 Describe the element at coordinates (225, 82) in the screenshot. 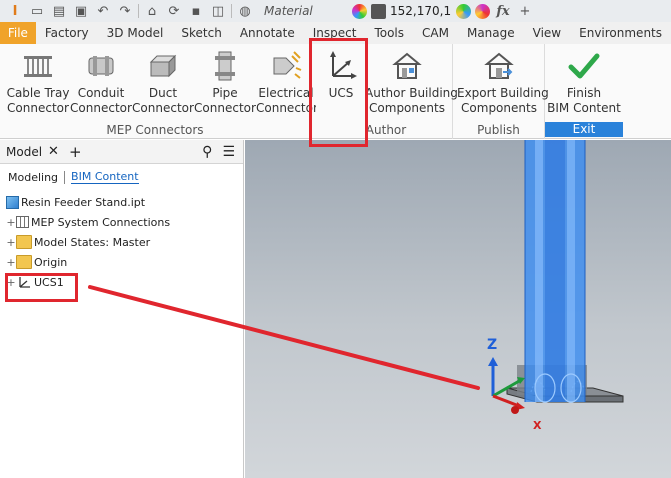

I see `pipe-connector-button: Pipe Connector` at that location.